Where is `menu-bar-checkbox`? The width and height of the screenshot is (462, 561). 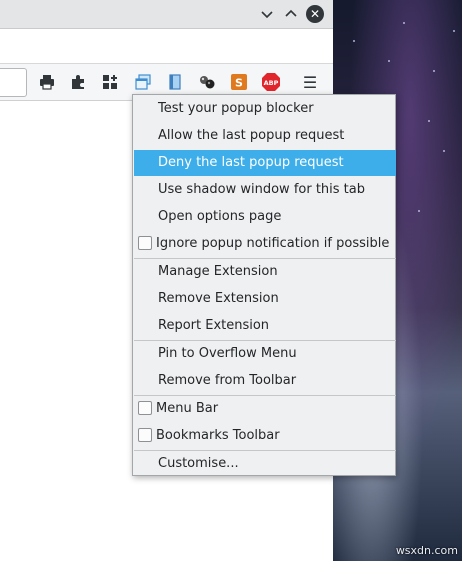
menu-bar-checkbox is located at coordinates (145, 408).